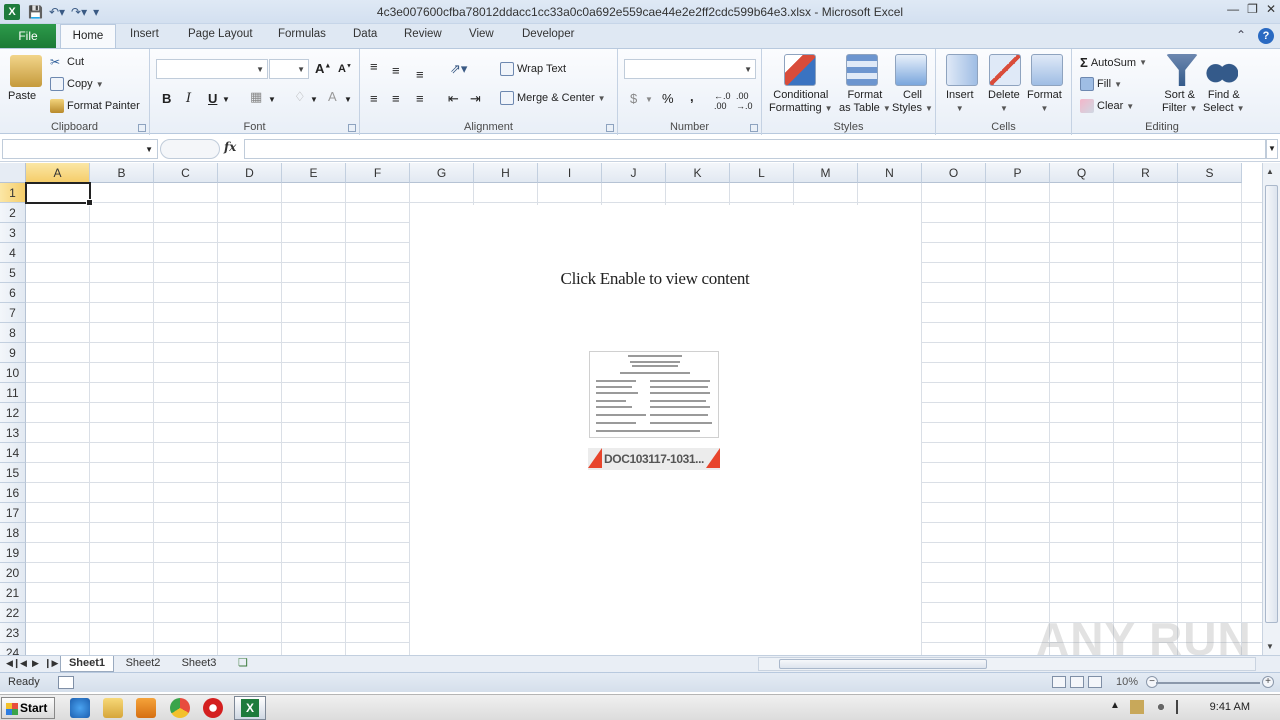  I want to click on flag-icon, so click(1183, 707).